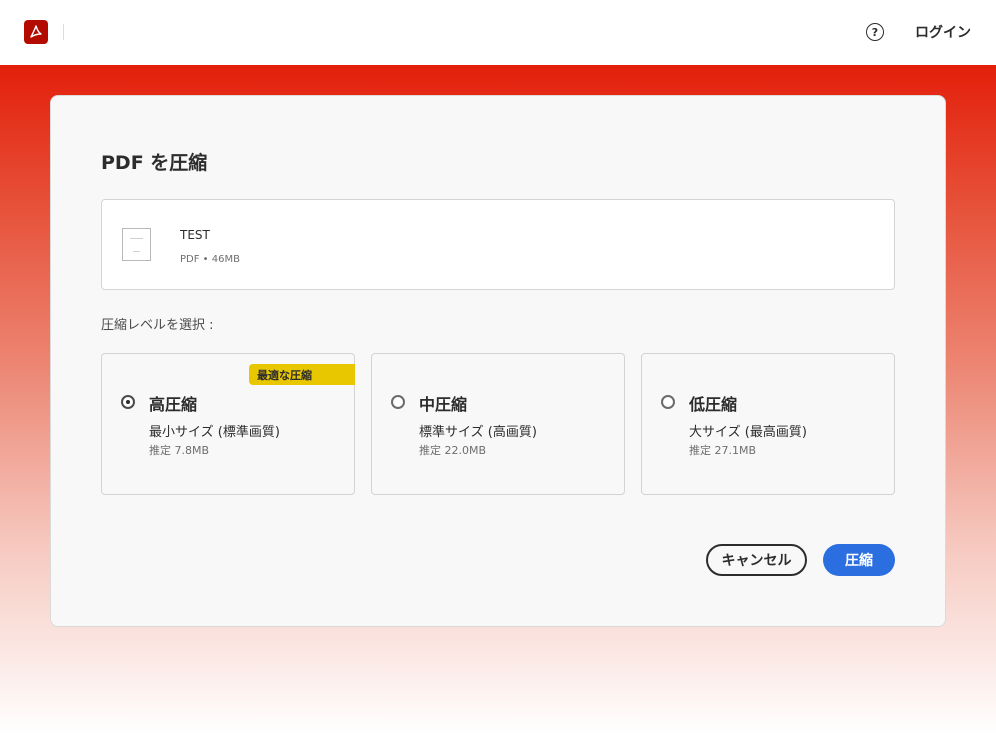 The image size is (996, 735). Describe the element at coordinates (302, 374) in the screenshot. I see `recommended-badge: 最適な圧縮` at that location.